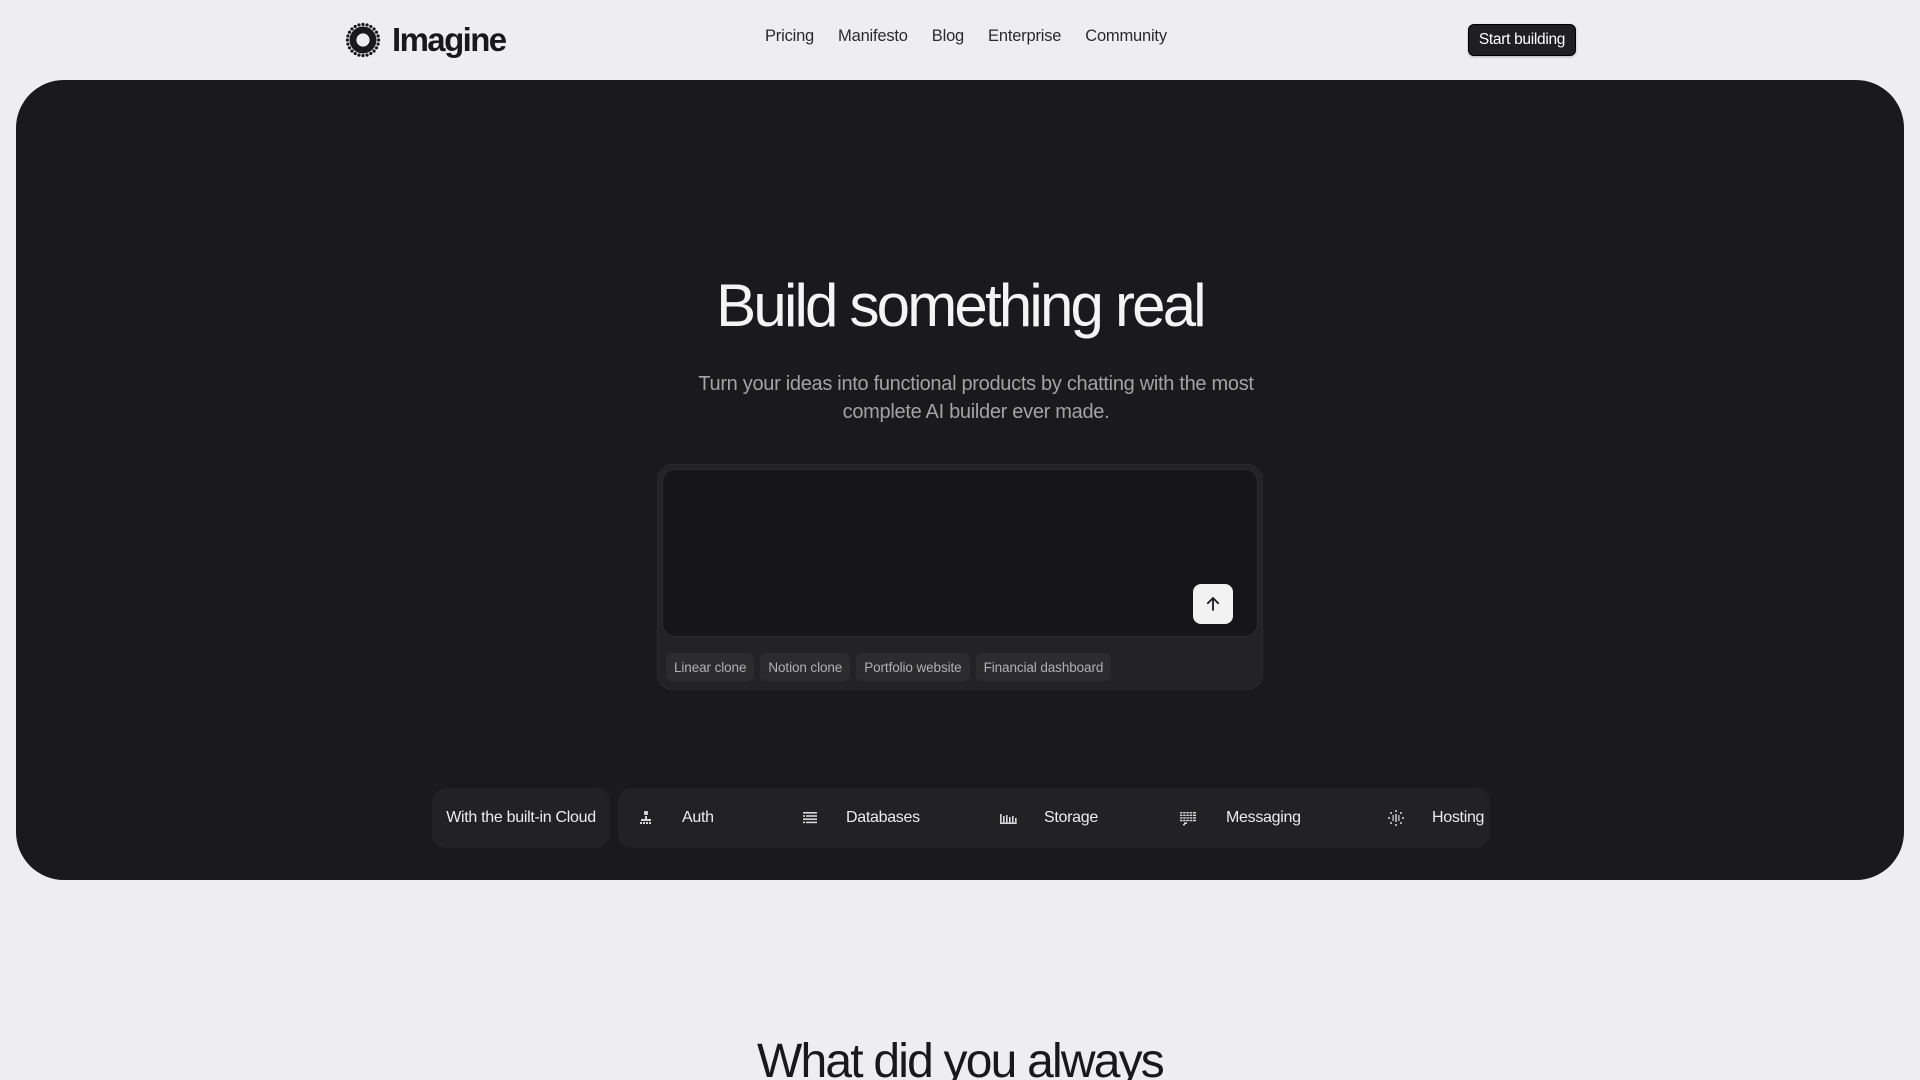  What do you see at coordinates (810, 818) in the screenshot?
I see `database-icon` at bounding box center [810, 818].